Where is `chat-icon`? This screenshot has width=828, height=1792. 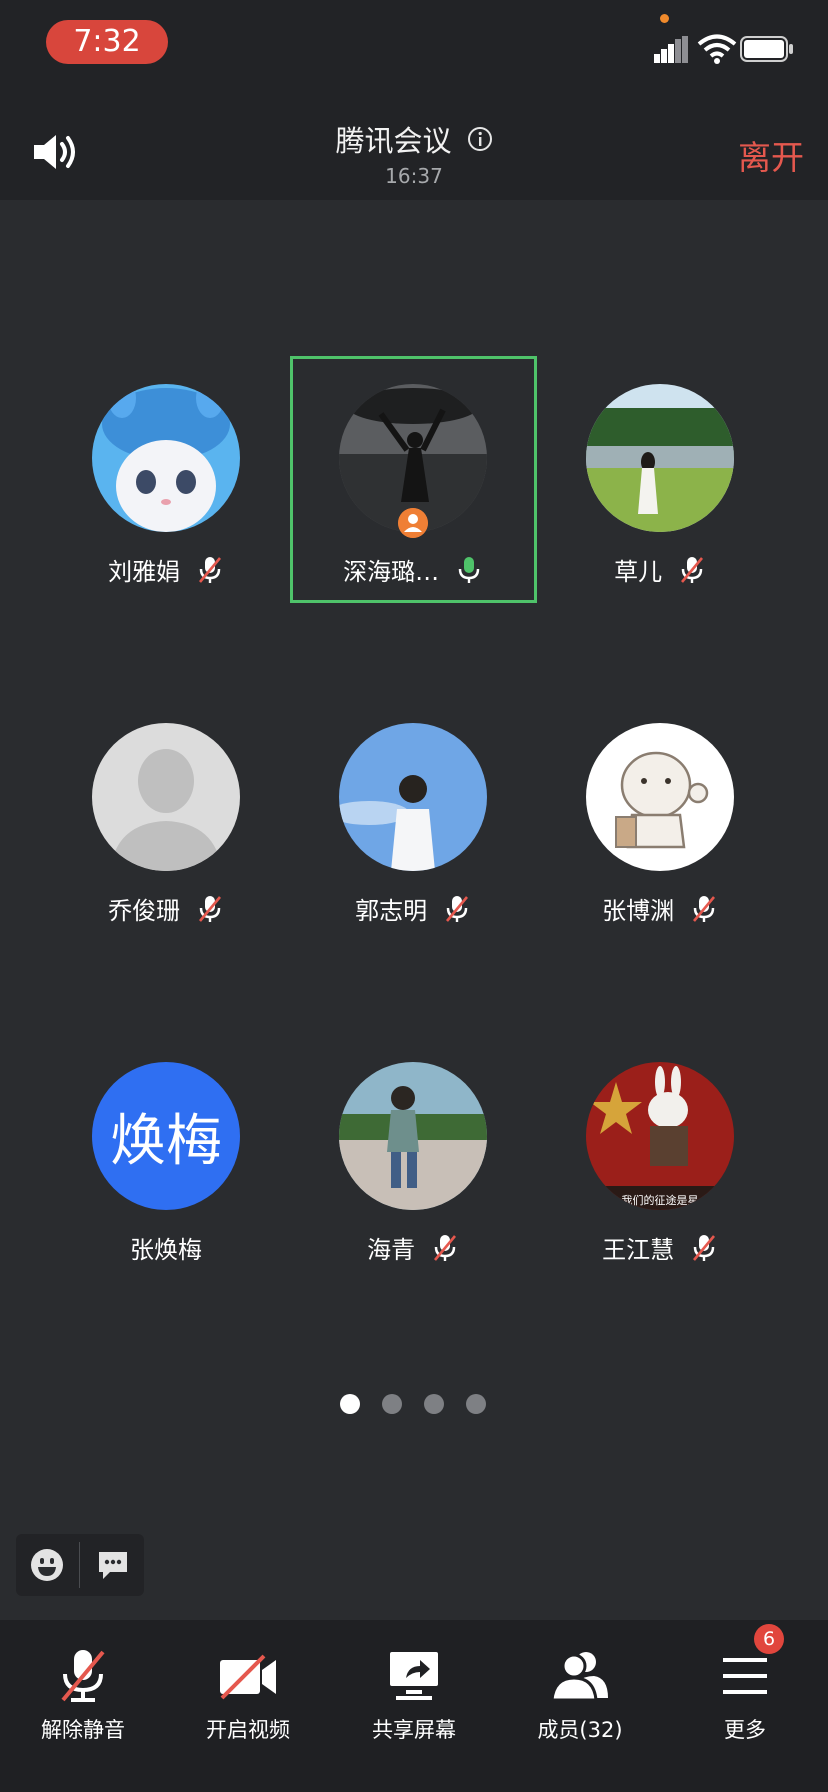
chat-icon is located at coordinates (113, 1565).